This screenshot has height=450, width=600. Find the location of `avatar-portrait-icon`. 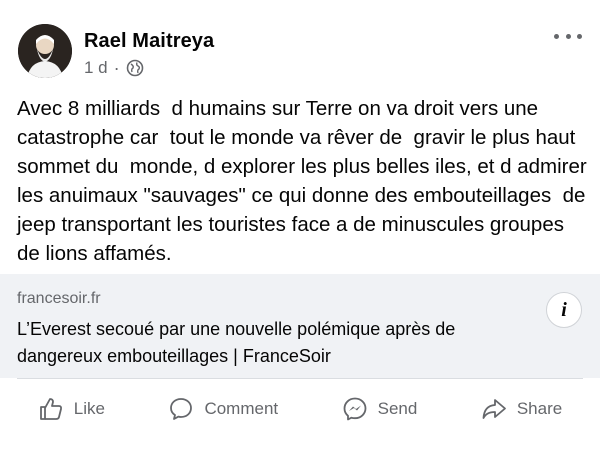

avatar-portrait-icon is located at coordinates (45, 51).